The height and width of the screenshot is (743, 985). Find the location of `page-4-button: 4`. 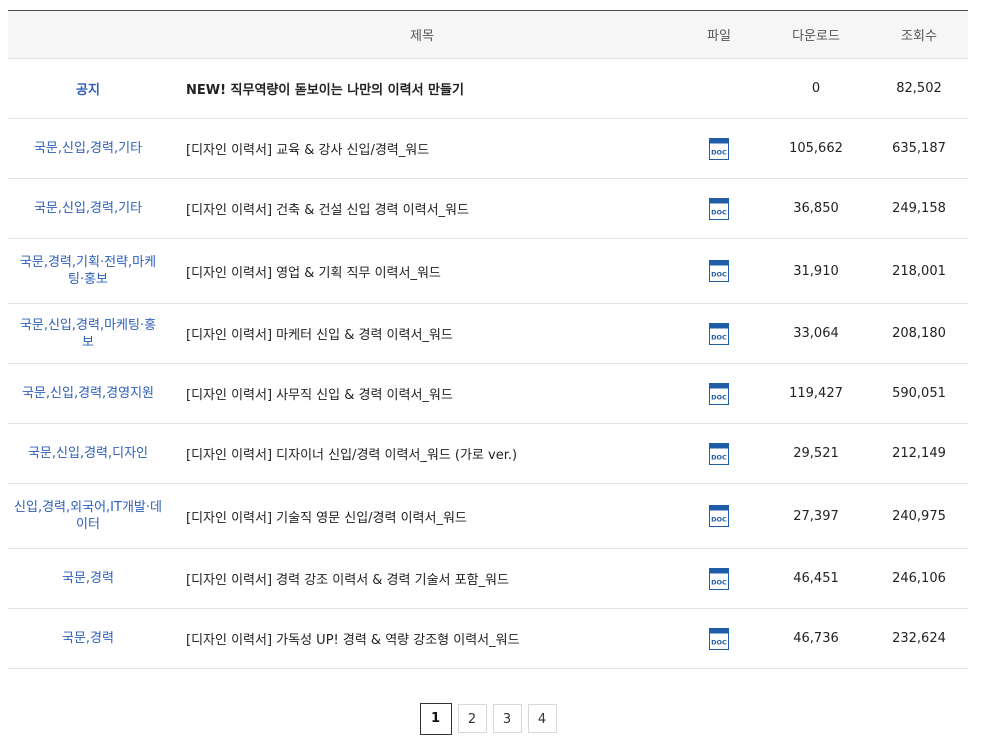

page-4-button: 4 is located at coordinates (542, 718).